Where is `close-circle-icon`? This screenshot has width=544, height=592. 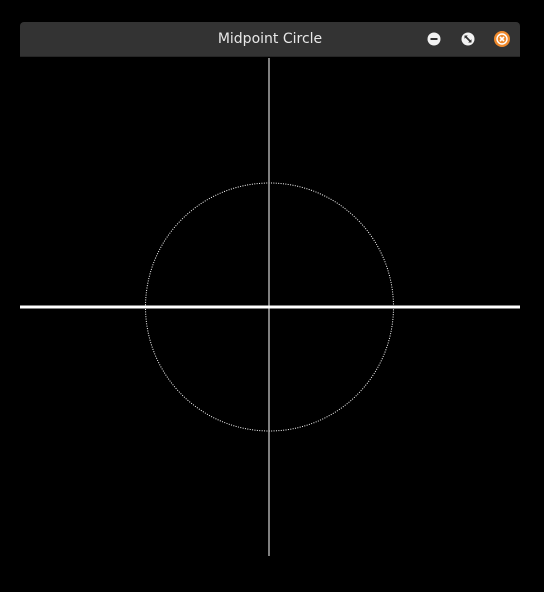 close-circle-icon is located at coordinates (502, 39).